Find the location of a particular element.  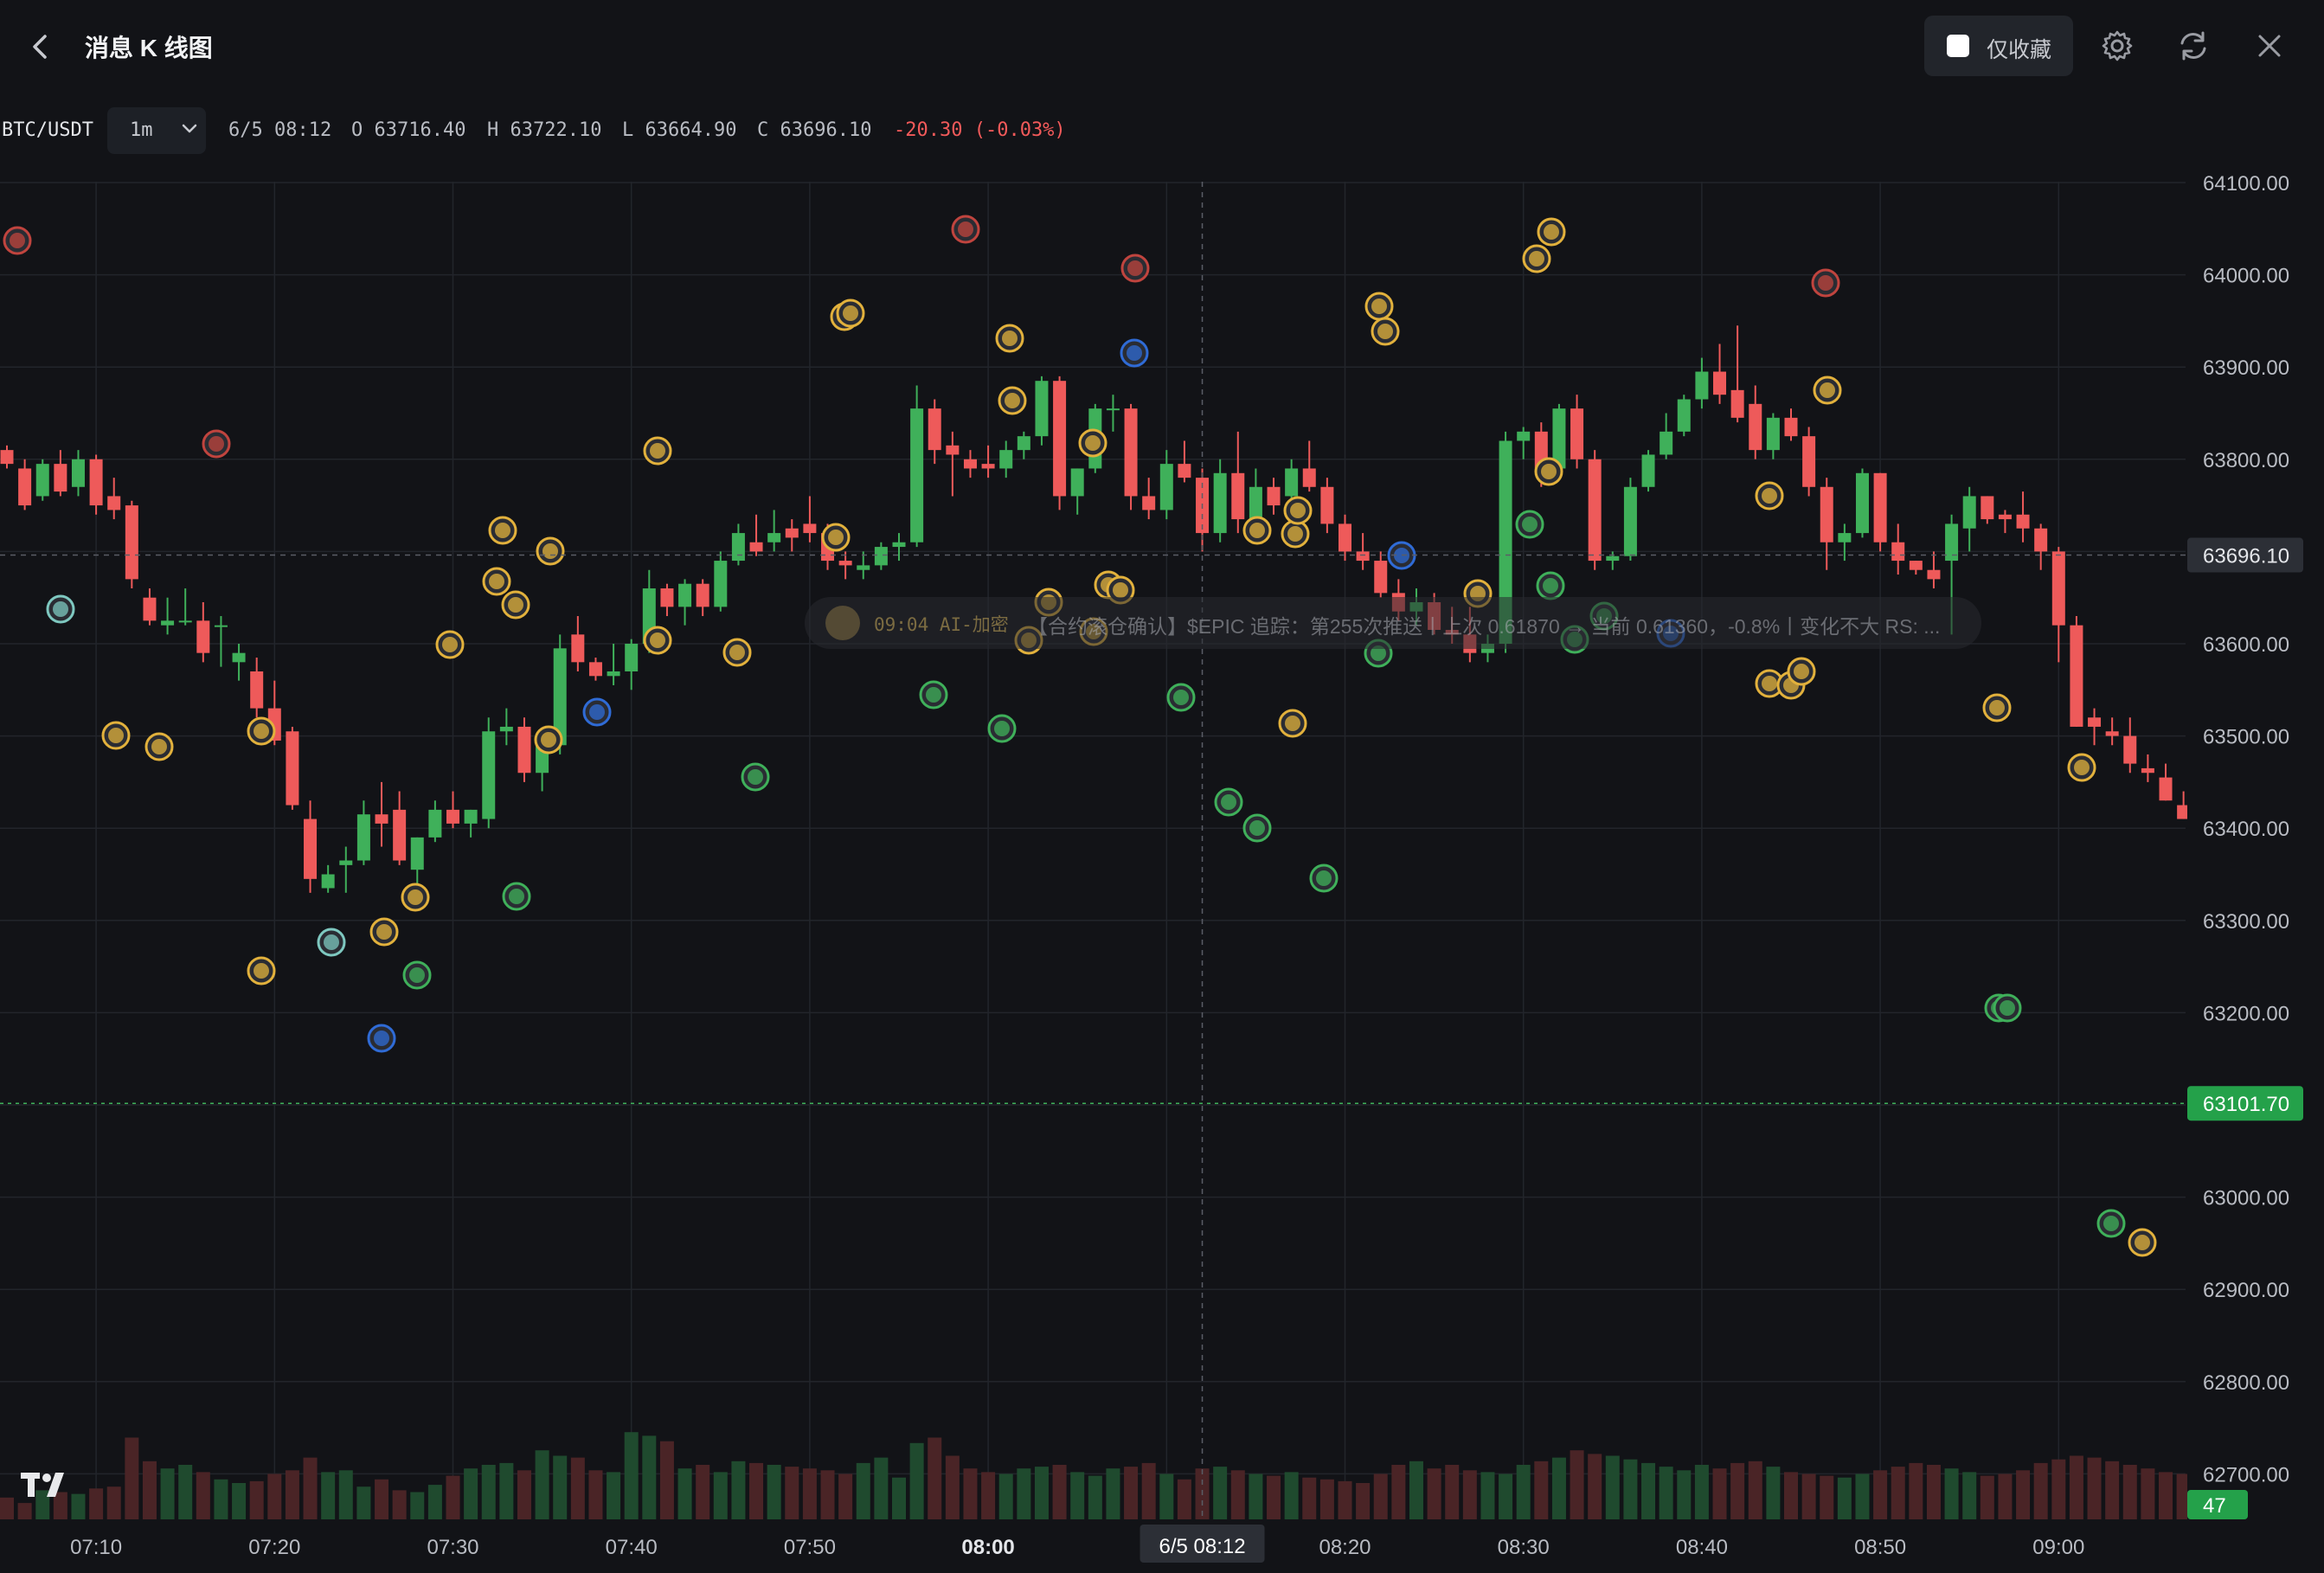

tradingview-logo-icon is located at coordinates (48, 1484).